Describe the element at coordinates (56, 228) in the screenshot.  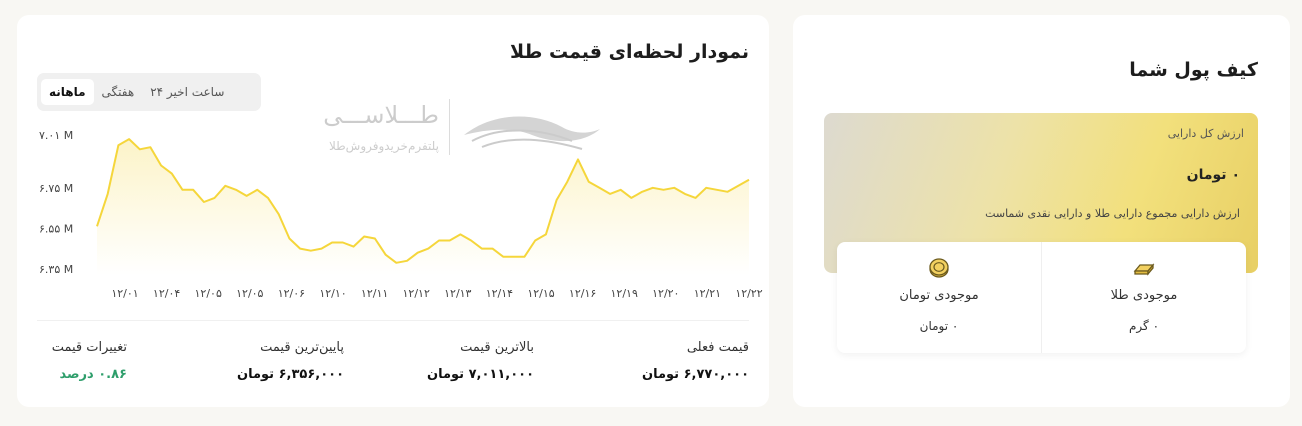
I see `y-tick-label: ۶.۵۵ M` at that location.